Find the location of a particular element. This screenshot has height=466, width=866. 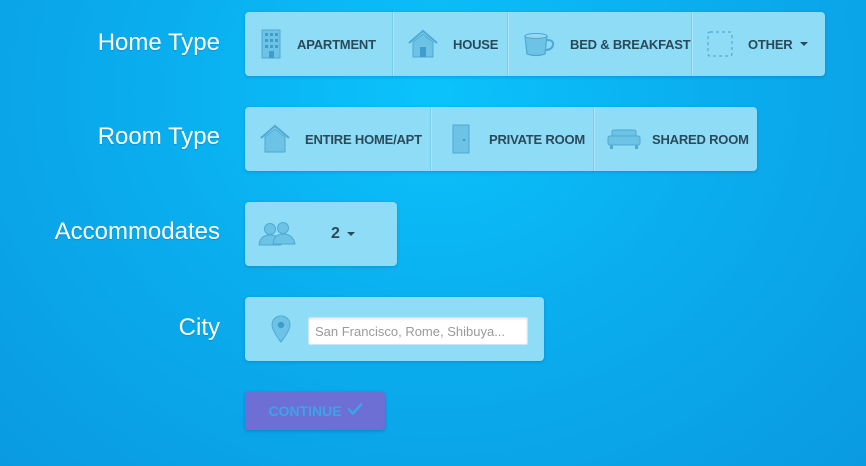

home-type-other-dropdown: OTHER is located at coordinates (758, 44).